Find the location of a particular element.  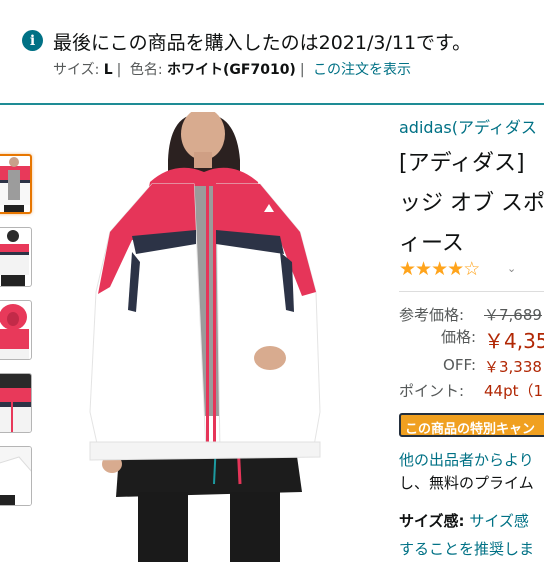

thumbnail-jacket-detail-image is located at coordinates (15, 476).